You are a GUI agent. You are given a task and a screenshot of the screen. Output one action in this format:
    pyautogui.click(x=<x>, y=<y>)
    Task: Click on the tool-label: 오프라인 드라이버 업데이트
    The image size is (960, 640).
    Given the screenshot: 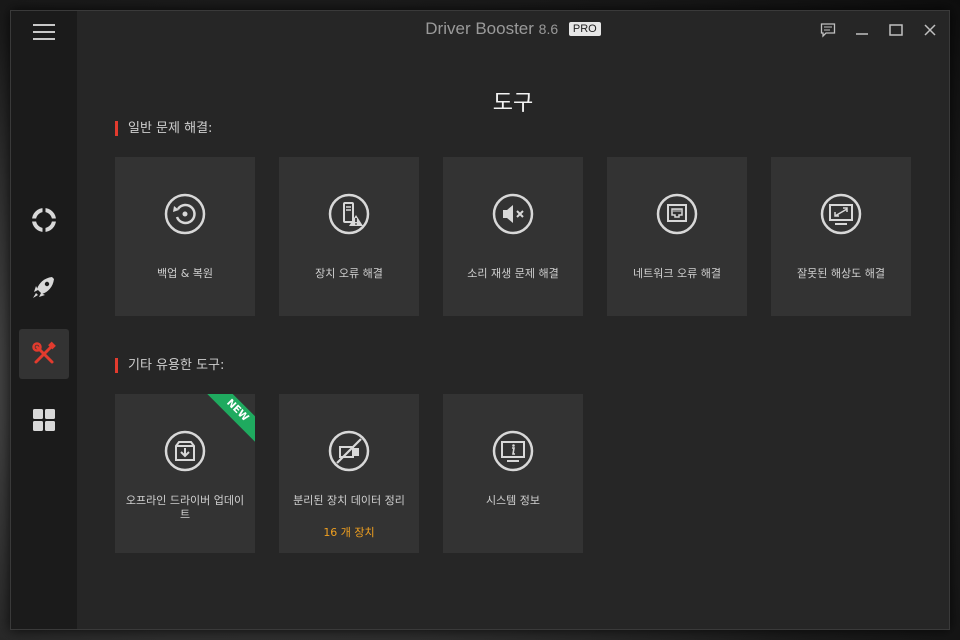 What is the action you would take?
    pyautogui.click(x=185, y=507)
    